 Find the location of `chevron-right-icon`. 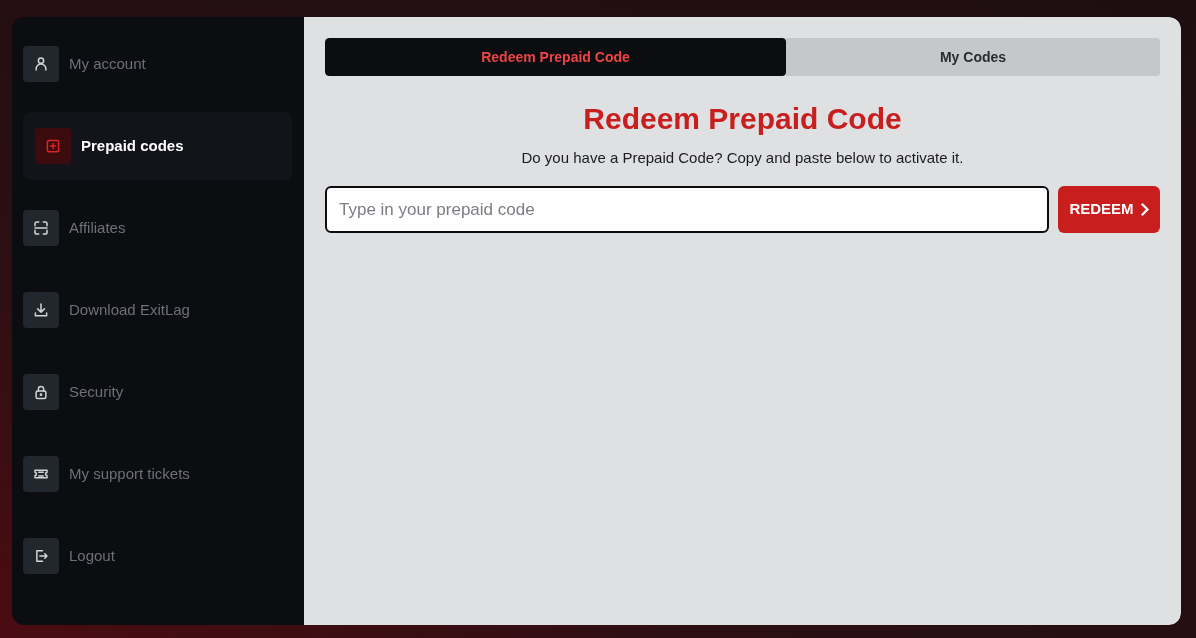

chevron-right-icon is located at coordinates (1144, 209).